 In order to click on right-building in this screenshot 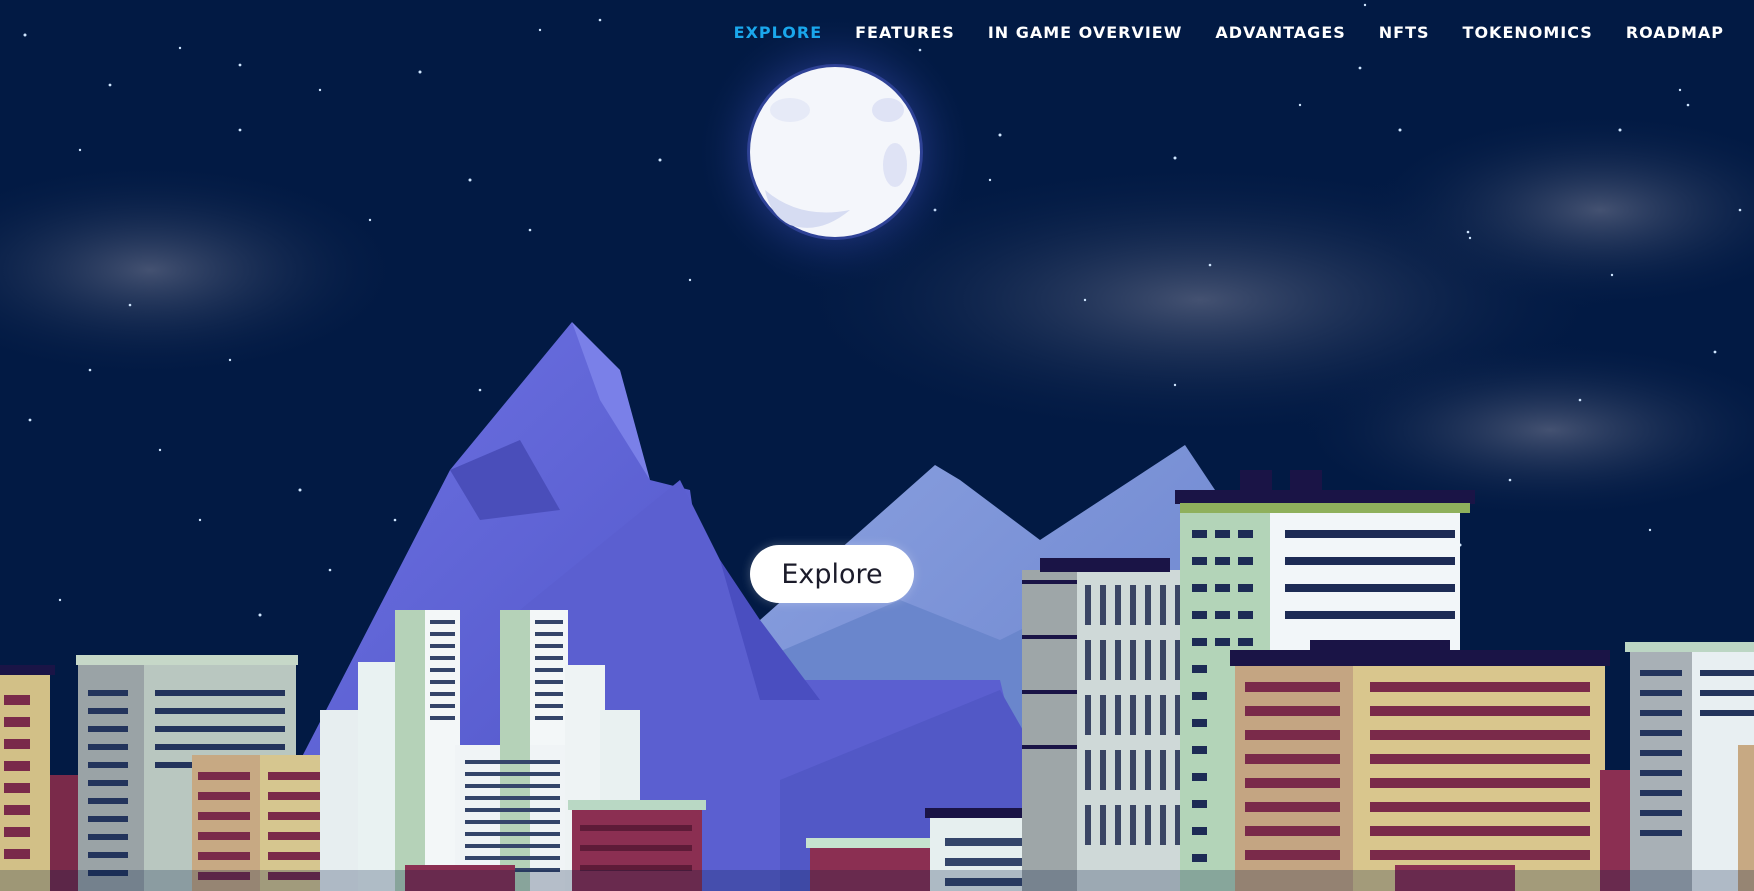, I will do `click(1432, 765)`.